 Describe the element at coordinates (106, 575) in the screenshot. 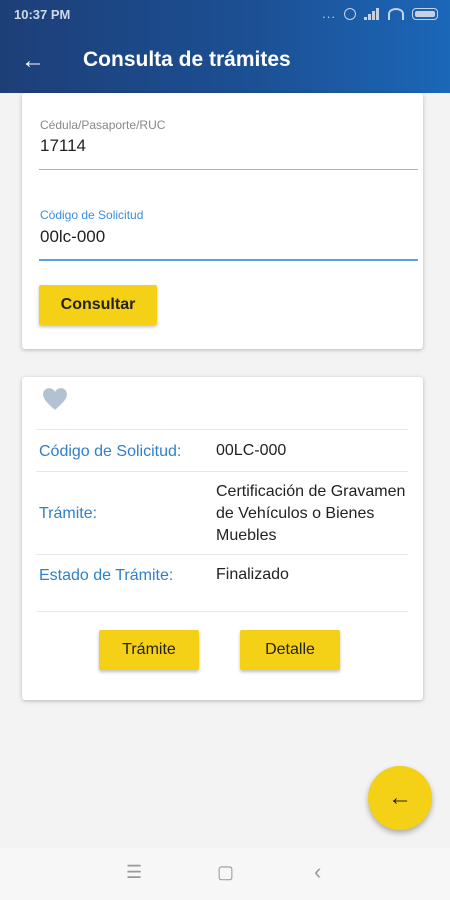

I see `estado-row-label: Estado de Trámite:` at that location.